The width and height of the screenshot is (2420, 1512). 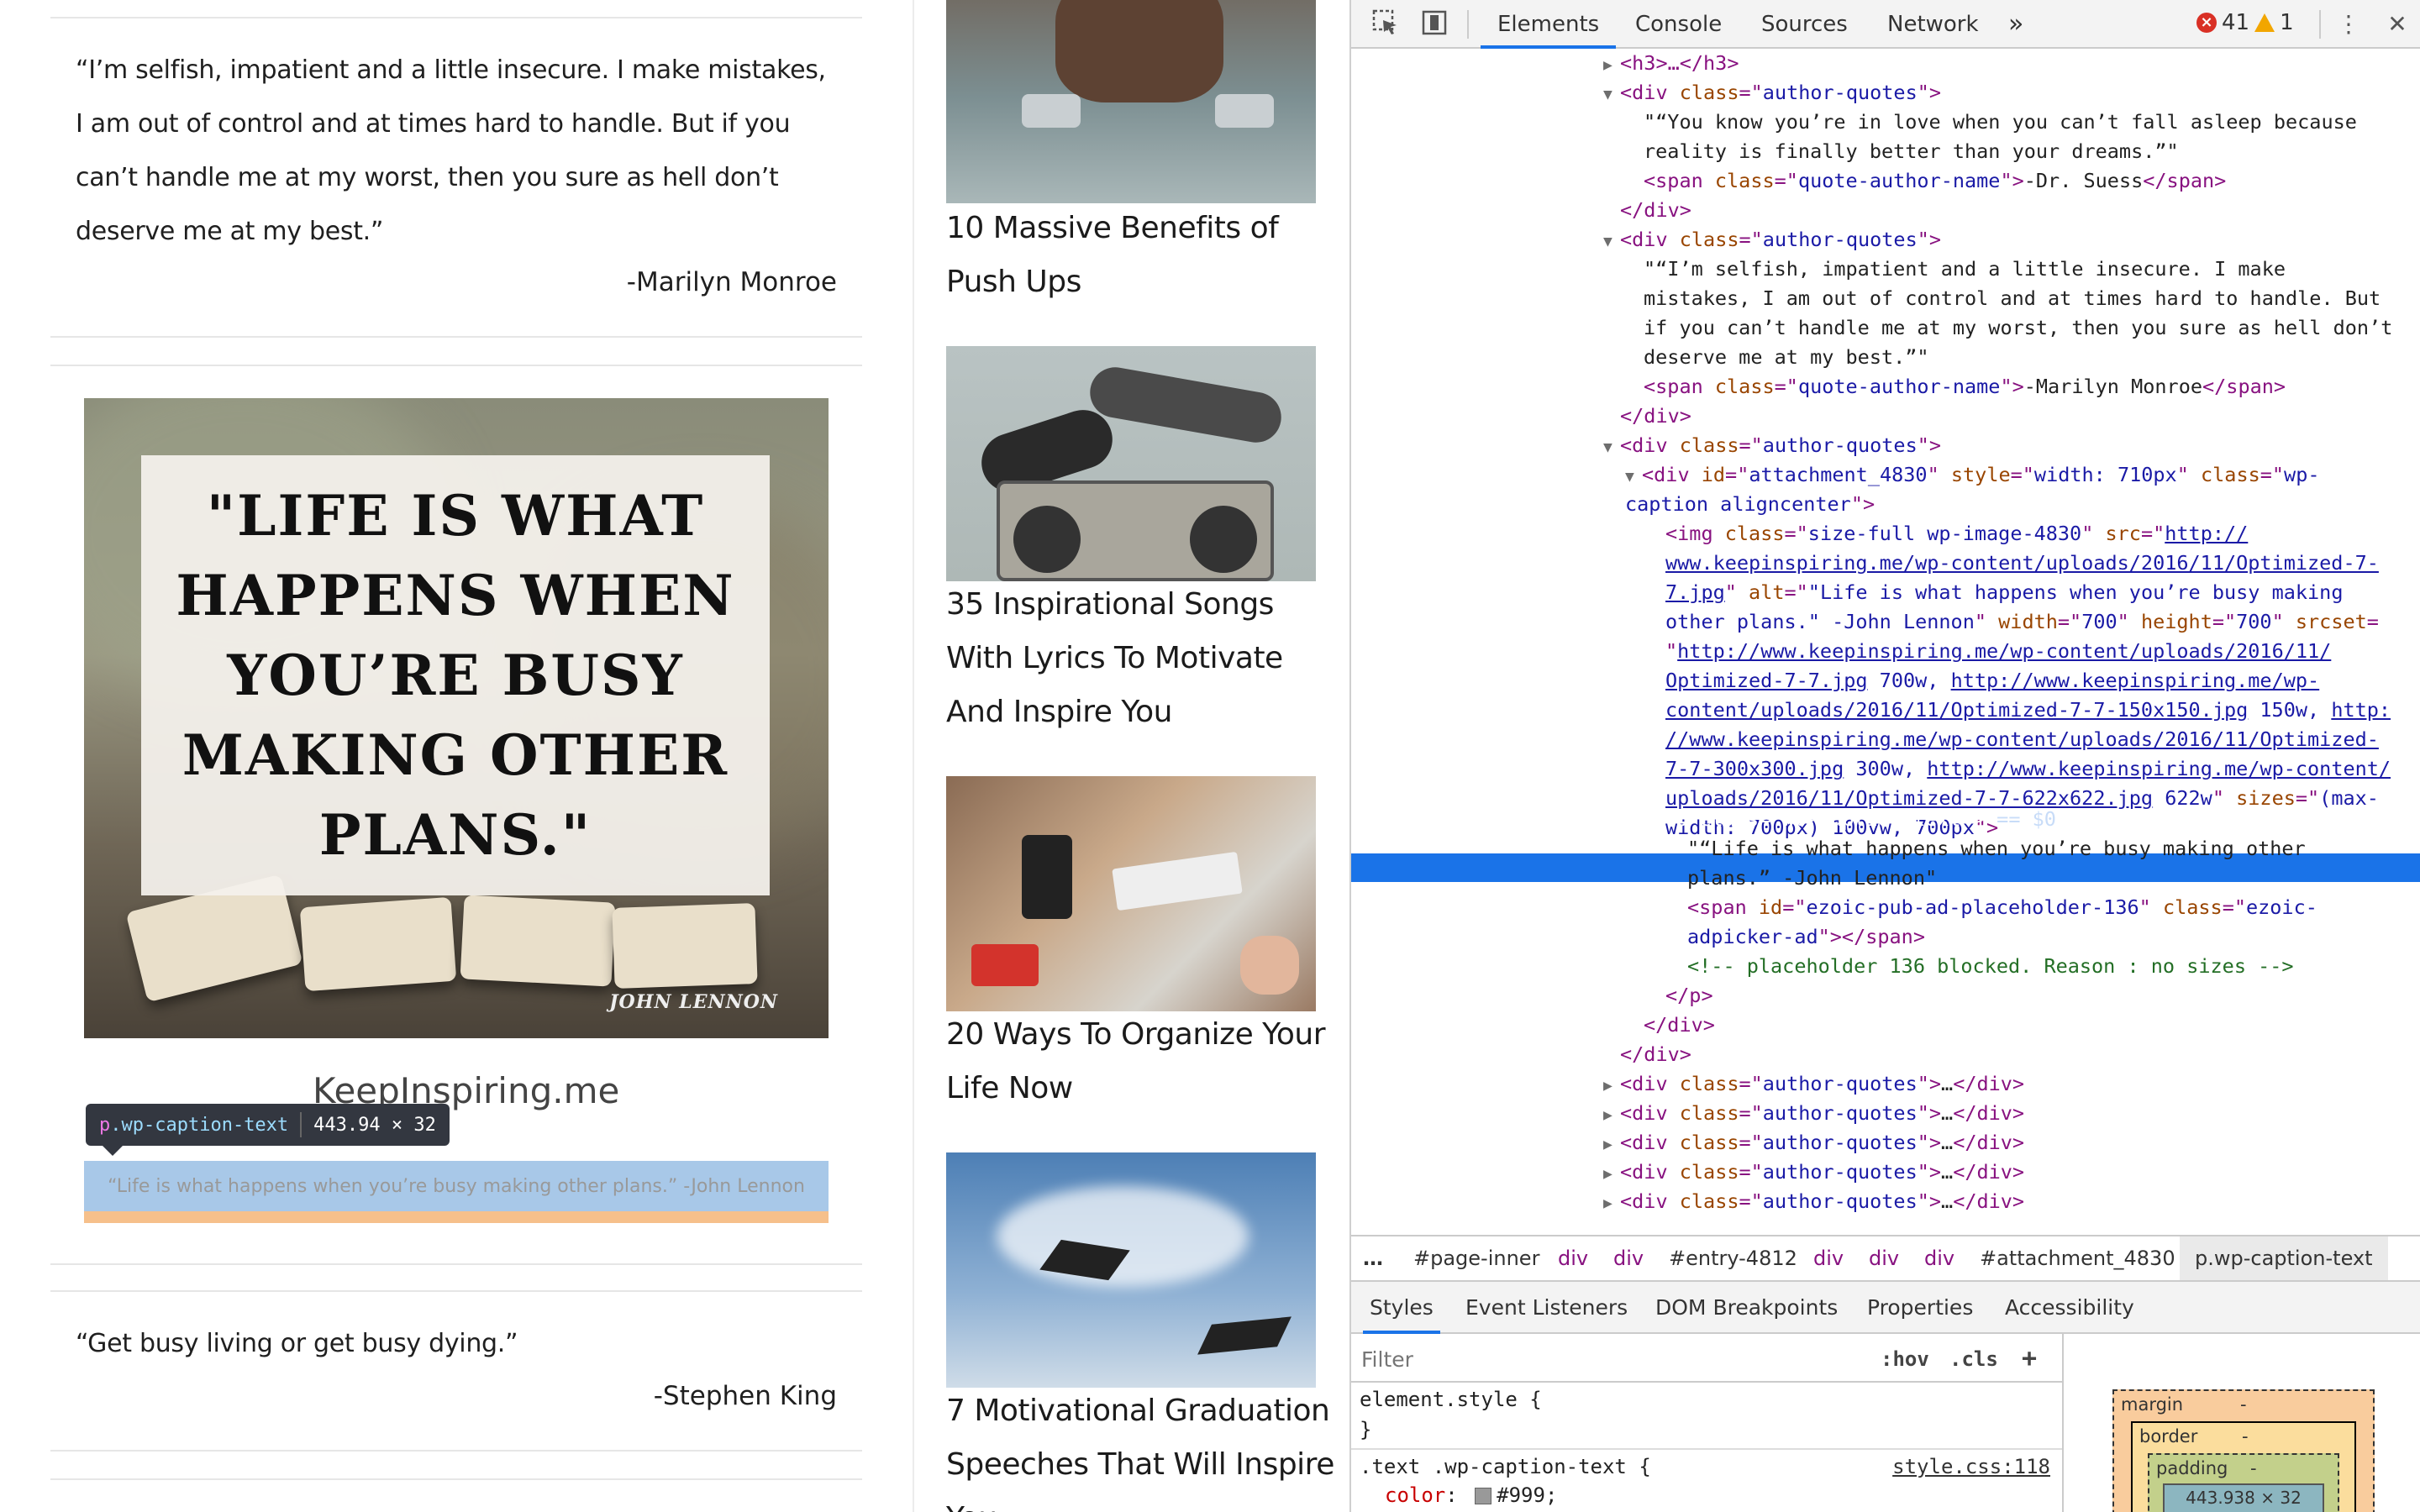 I want to click on class-toggle: .cls, so click(x=1974, y=1359).